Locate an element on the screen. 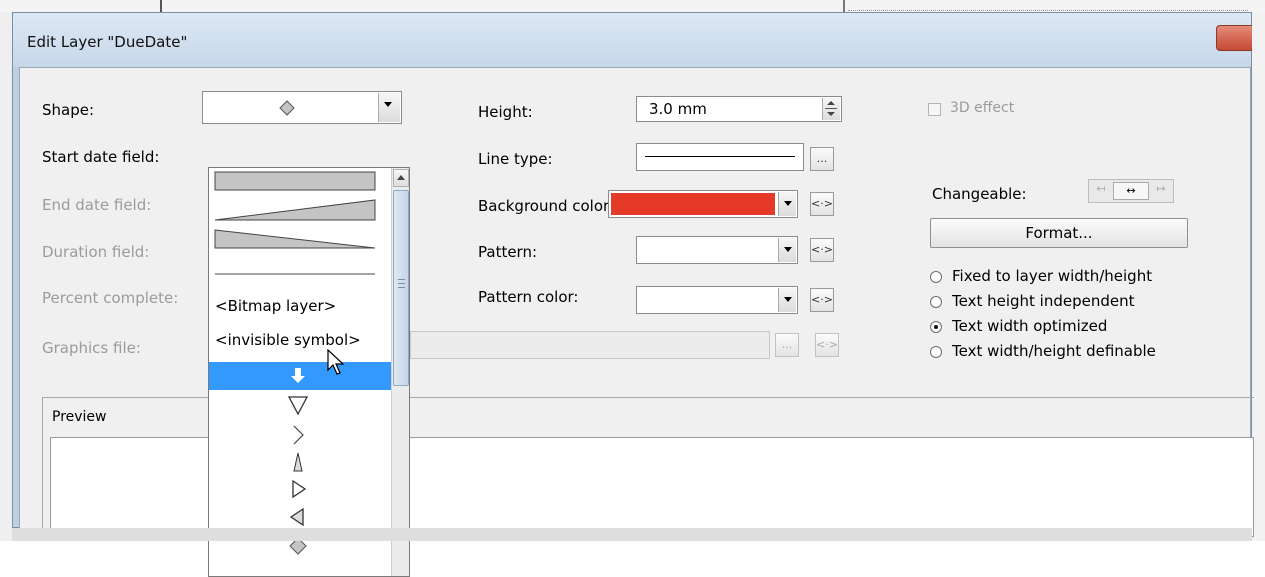  scroll-thumb is located at coordinates (401, 288).